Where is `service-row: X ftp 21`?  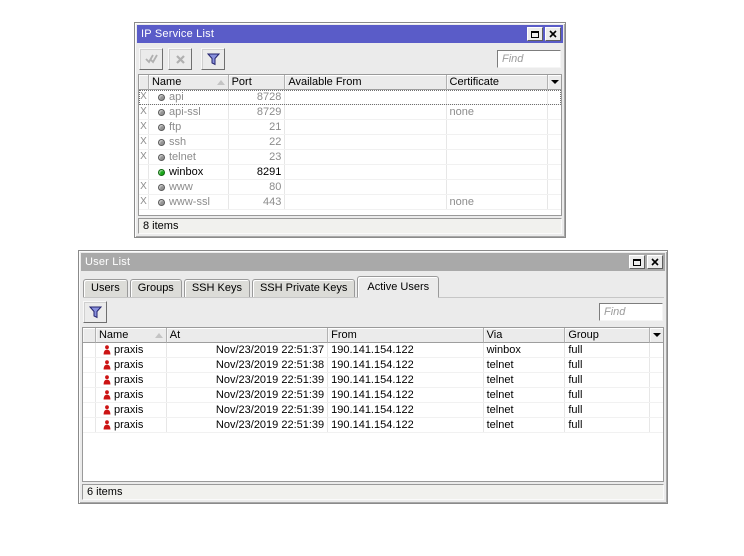
service-row: X ftp 21 is located at coordinates (350, 127).